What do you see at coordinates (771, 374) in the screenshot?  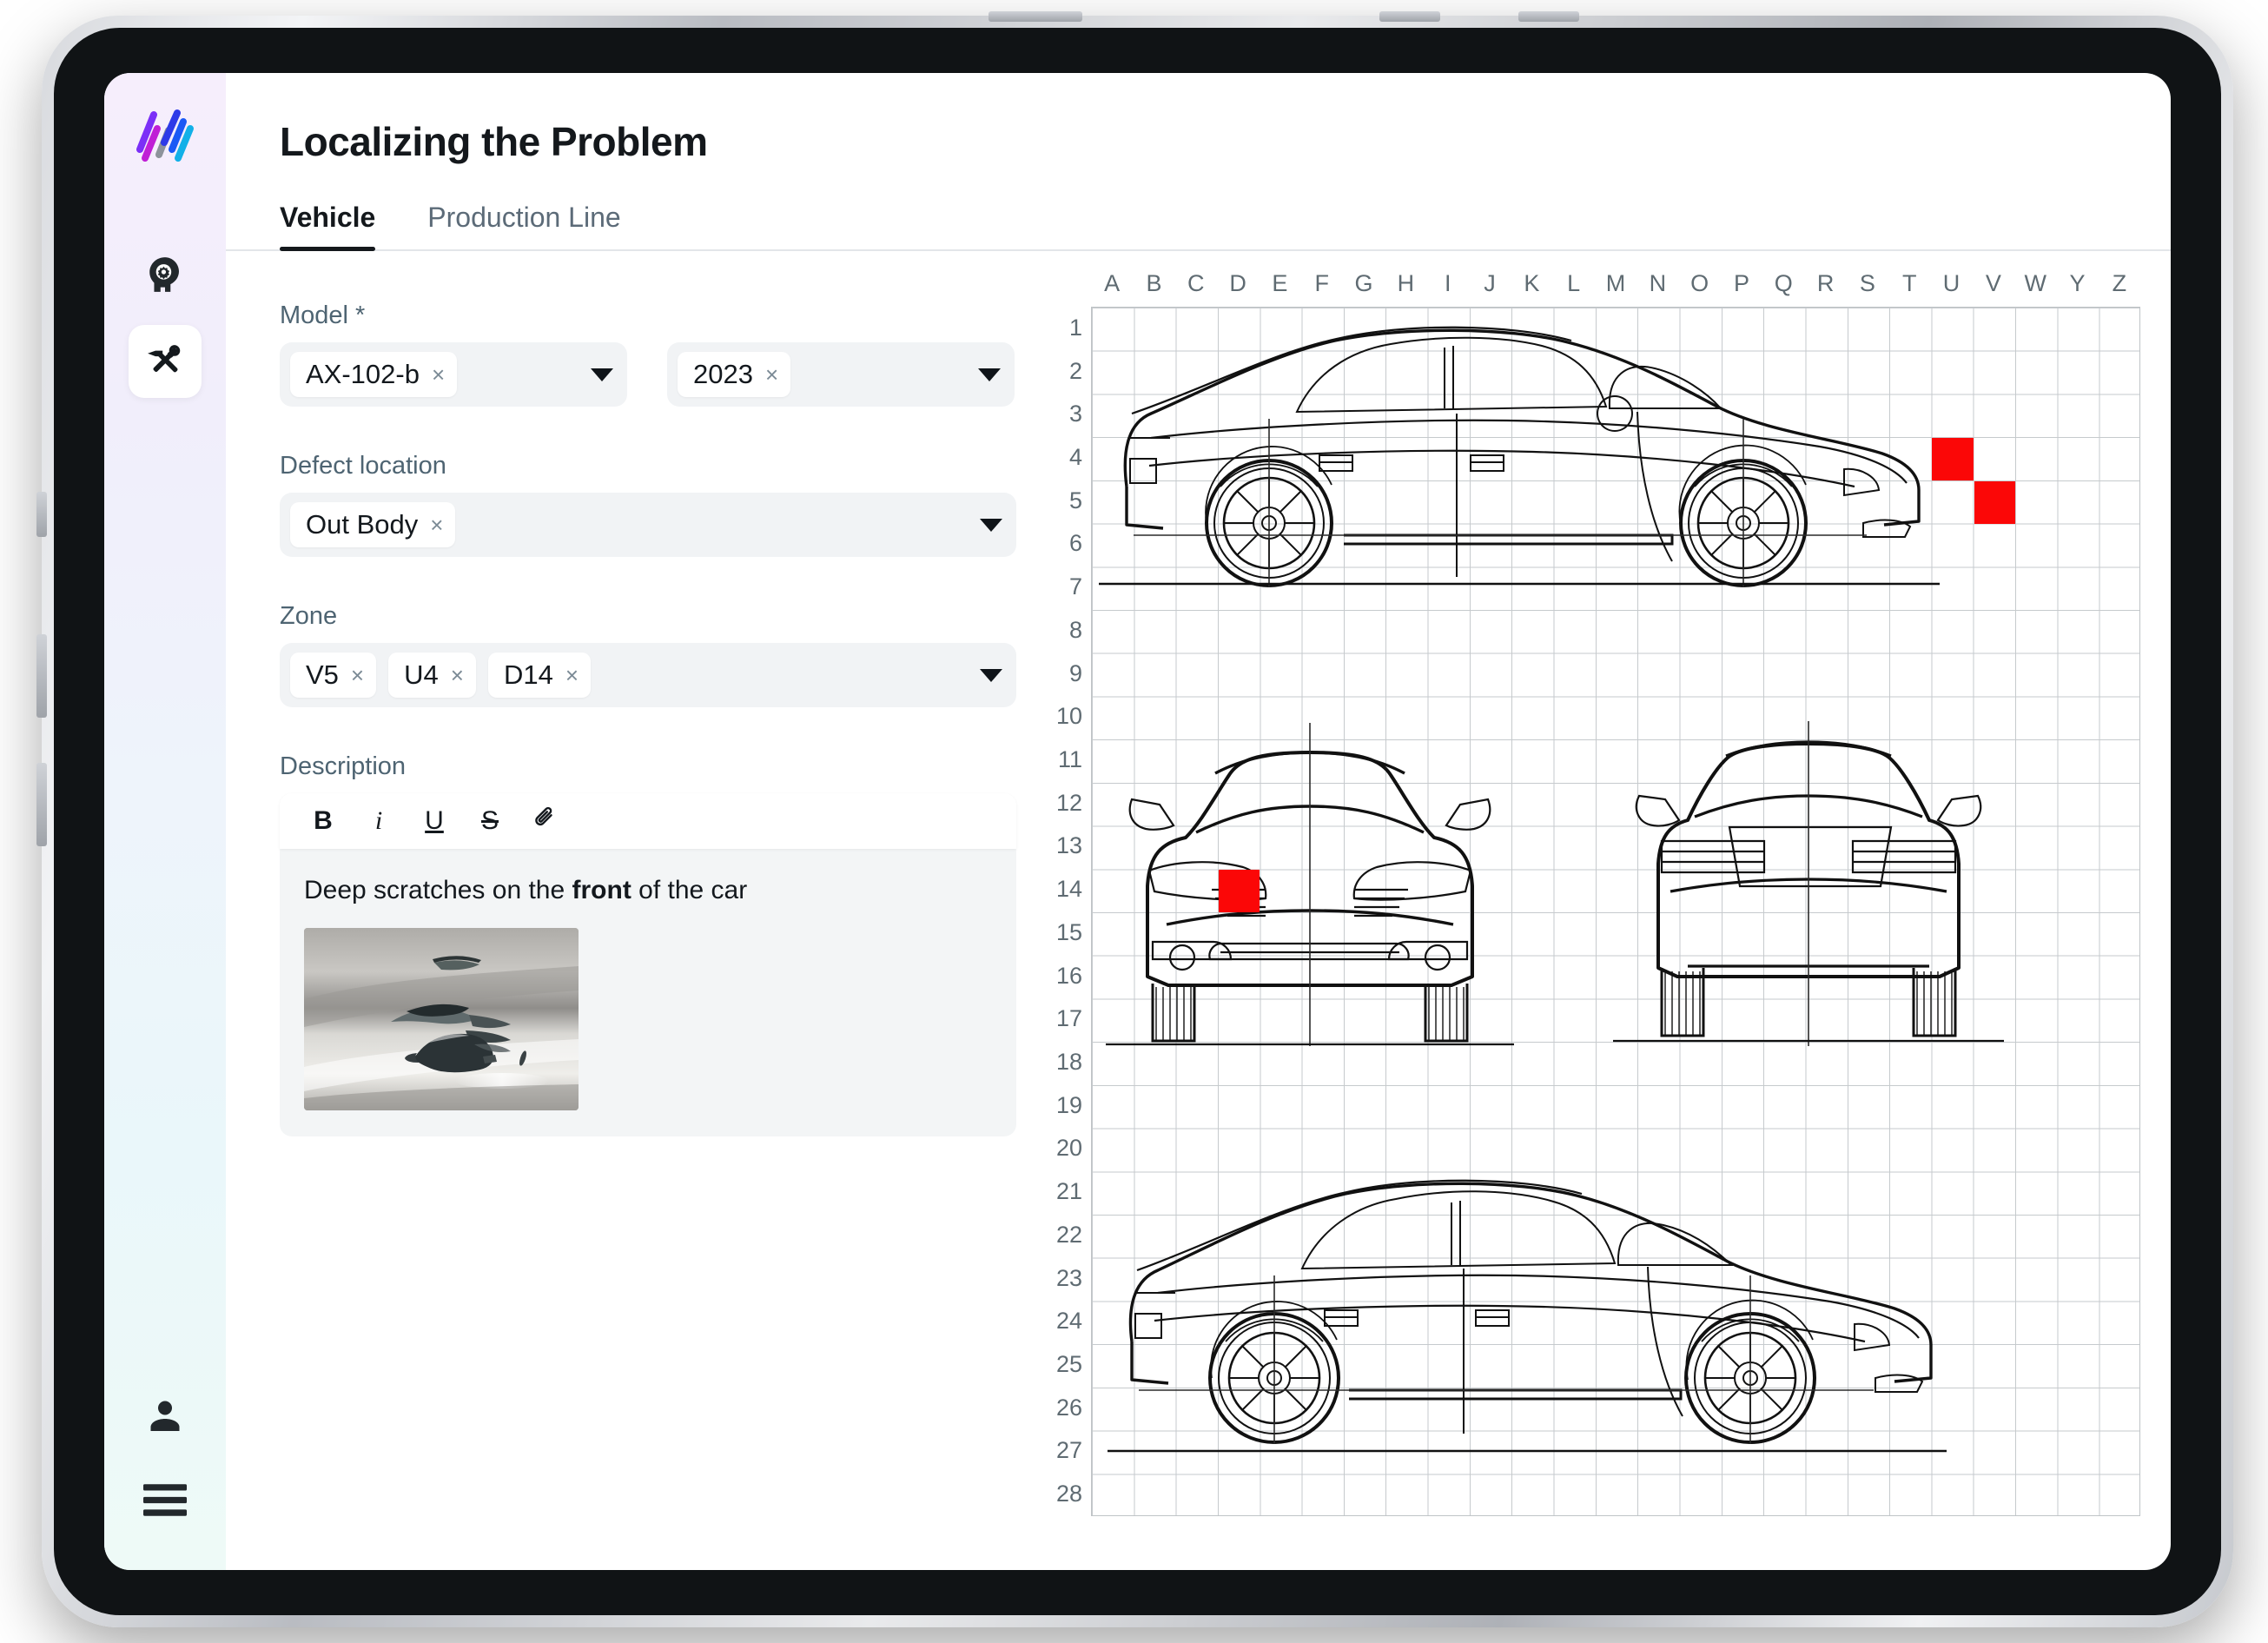 I see `chip-year-remove-icon: ×` at bounding box center [771, 374].